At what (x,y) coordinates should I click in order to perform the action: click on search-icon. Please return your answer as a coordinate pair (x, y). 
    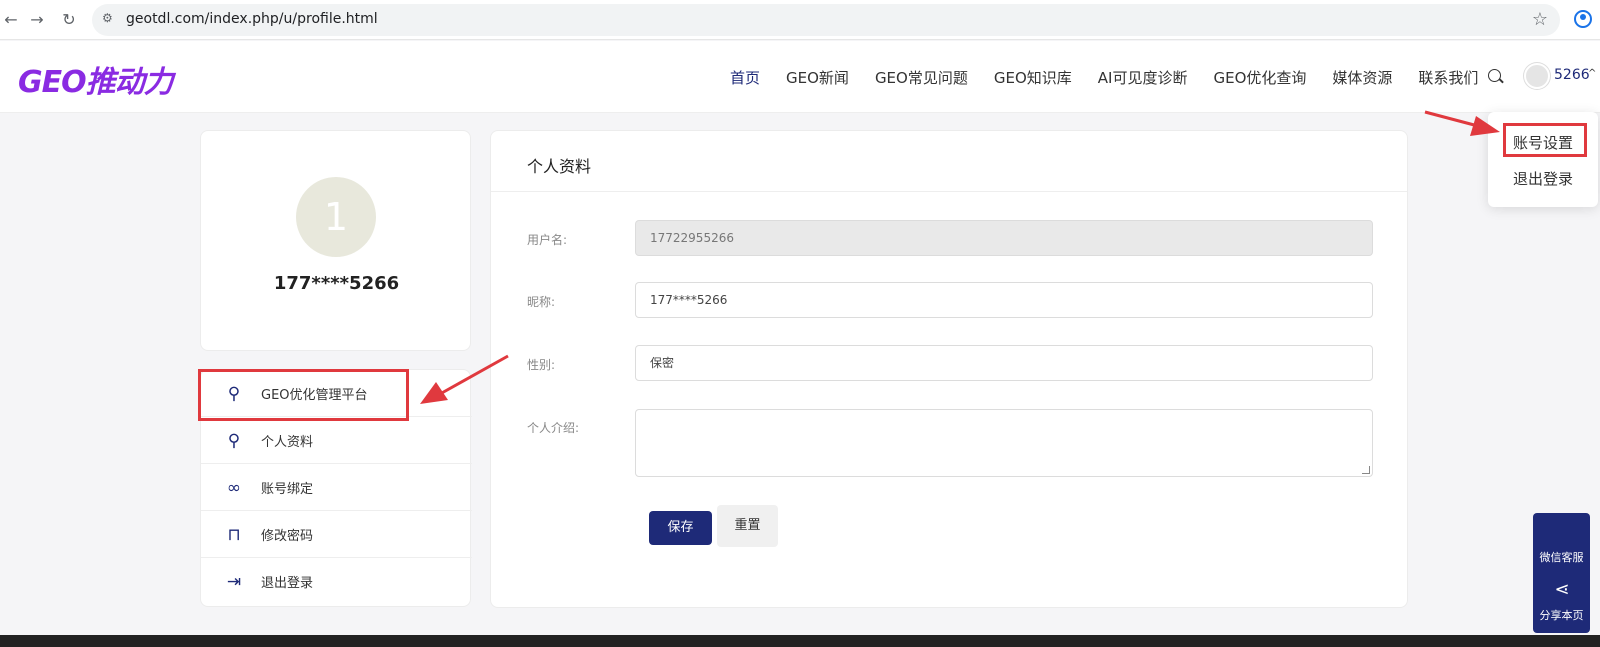
    Looking at the image, I should click on (1494, 75).